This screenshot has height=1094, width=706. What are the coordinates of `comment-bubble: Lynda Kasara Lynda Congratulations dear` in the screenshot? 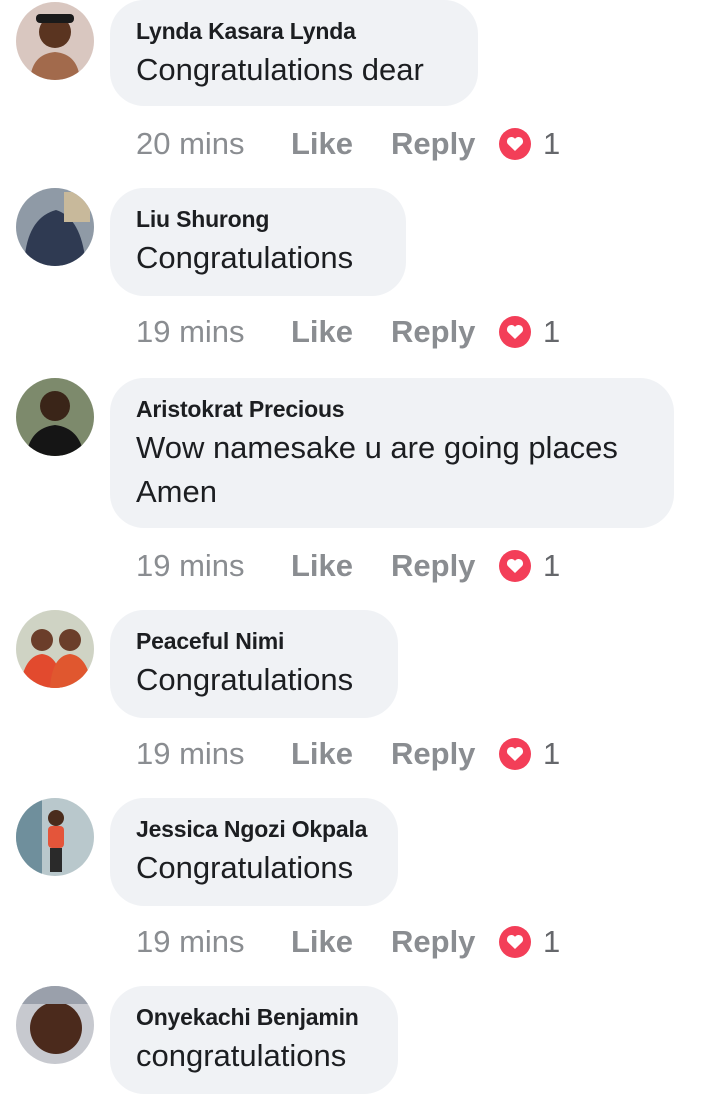 It's located at (294, 53).